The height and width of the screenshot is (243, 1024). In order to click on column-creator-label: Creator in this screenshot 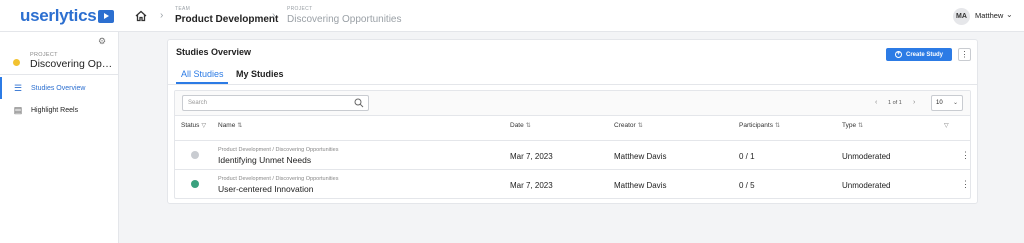, I will do `click(625, 125)`.